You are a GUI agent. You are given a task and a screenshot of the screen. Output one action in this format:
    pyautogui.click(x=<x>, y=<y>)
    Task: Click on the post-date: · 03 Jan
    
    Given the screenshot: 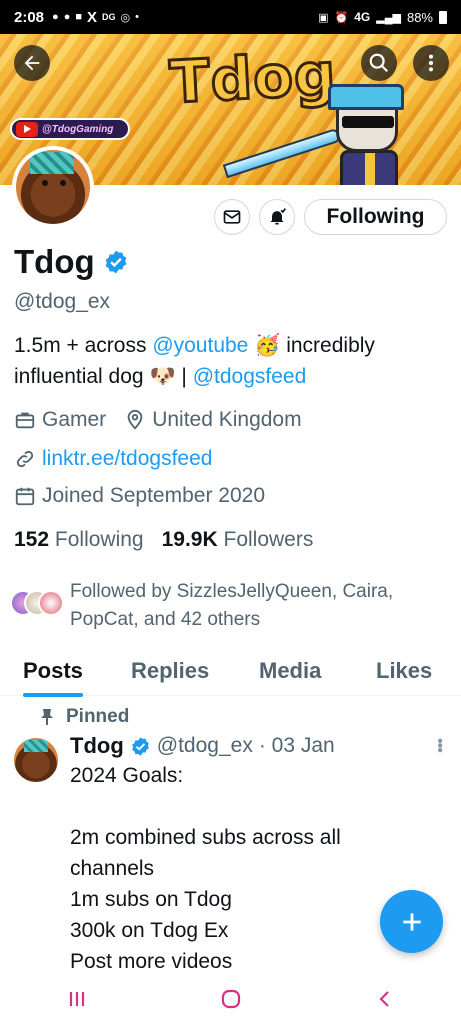 What is the action you would take?
    pyautogui.click(x=296, y=745)
    